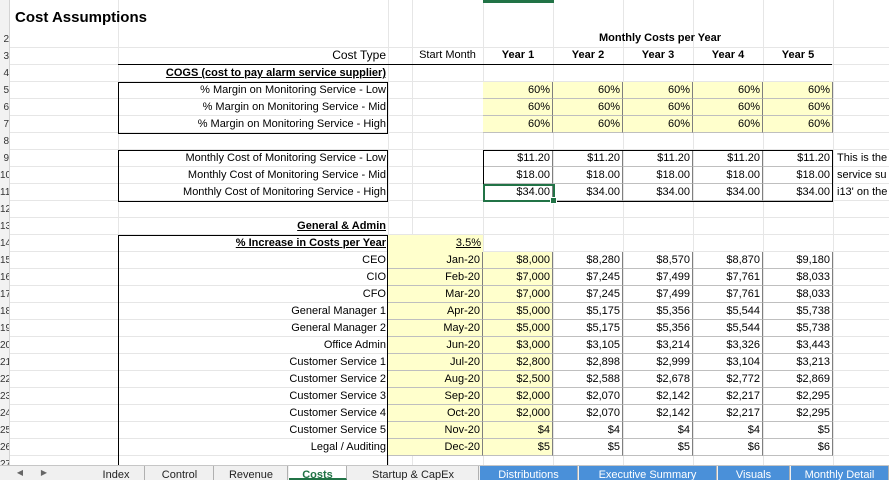  I want to click on row-number: 19, so click(4, 328).